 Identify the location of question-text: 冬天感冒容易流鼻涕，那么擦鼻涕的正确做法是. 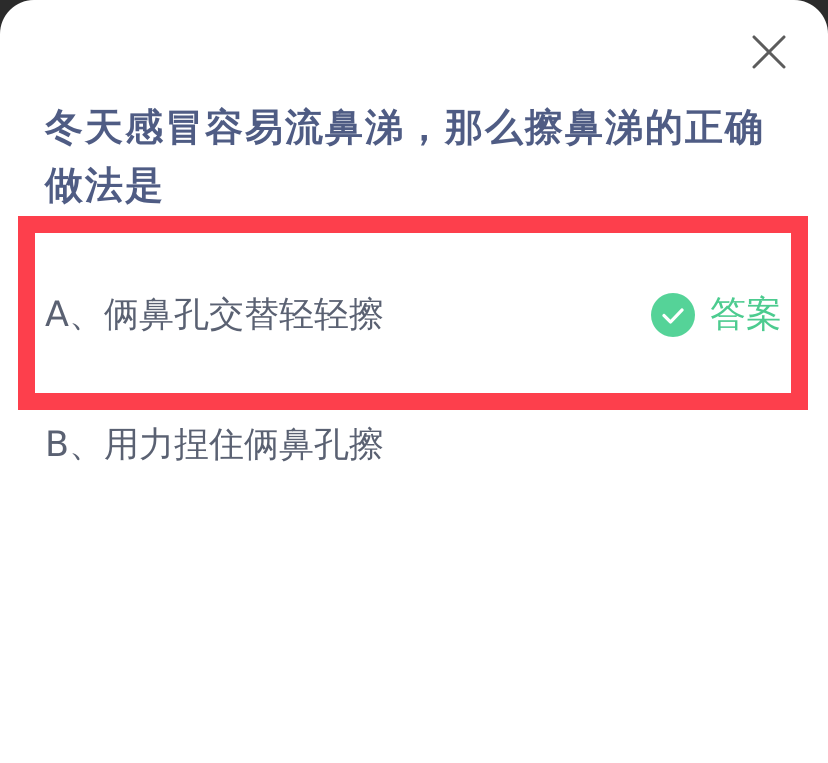
(405, 156).